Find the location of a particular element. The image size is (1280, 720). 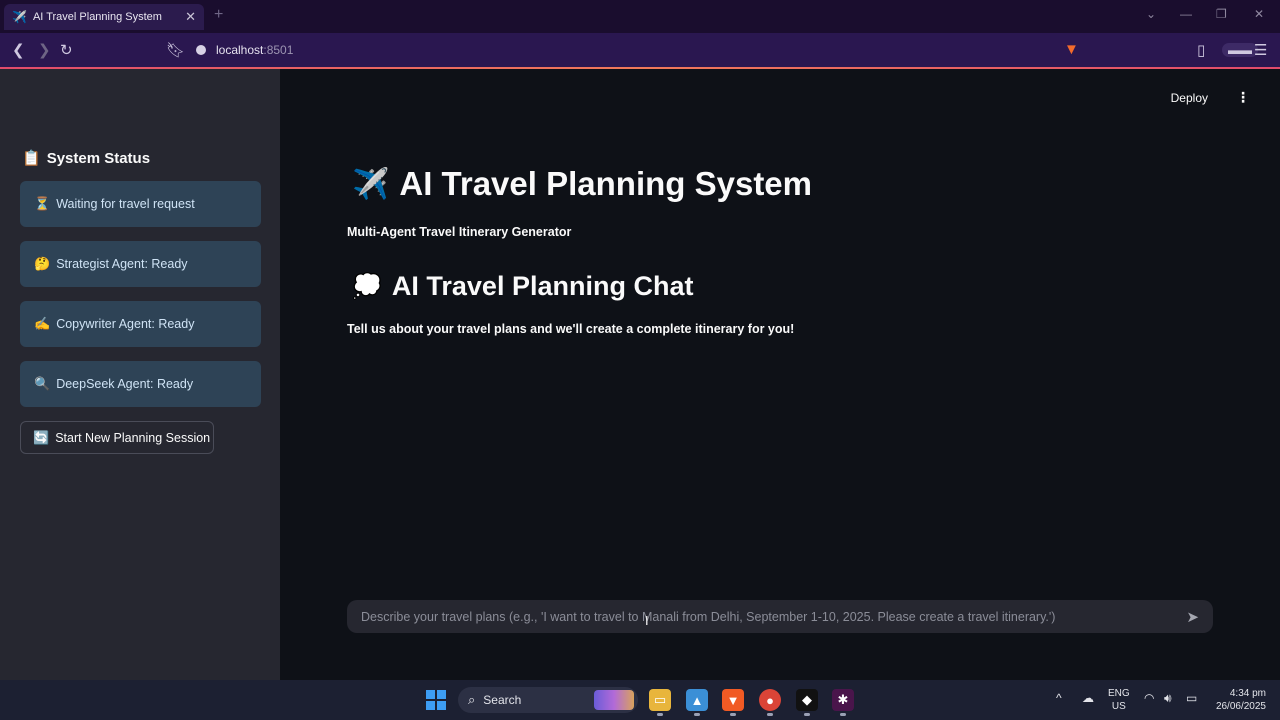

start-new-session-label: Start New Planning Session is located at coordinates (133, 437).